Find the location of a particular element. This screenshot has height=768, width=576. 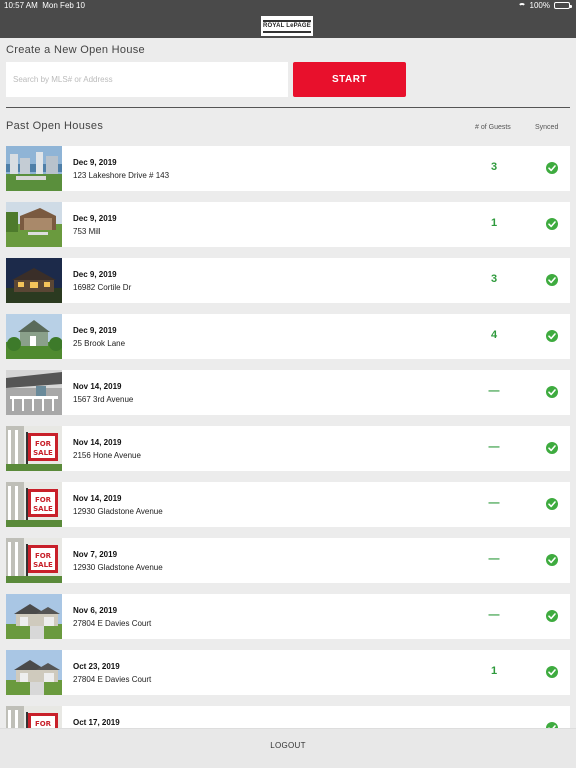

open-house-address: 25 Brook Lane is located at coordinates (99, 343).